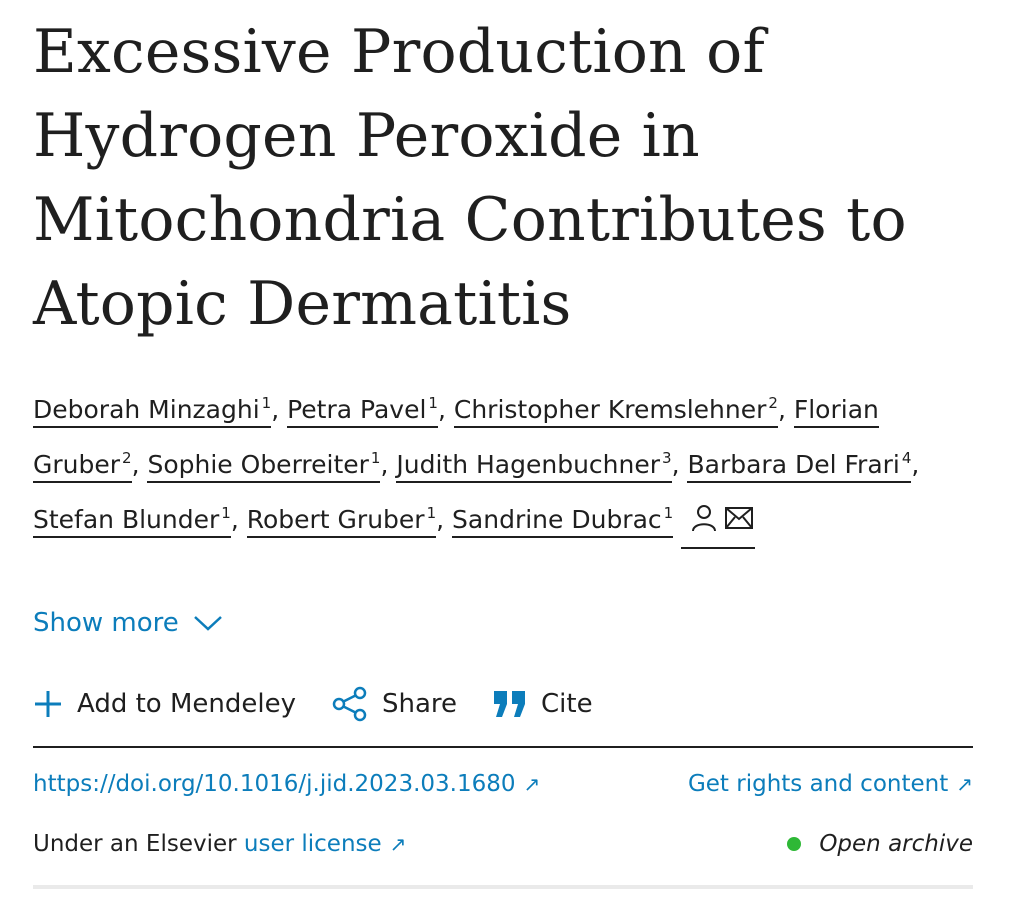 This screenshot has width=1010, height=908. I want to click on author-link: Robert Gruber 1, so click(341, 521).